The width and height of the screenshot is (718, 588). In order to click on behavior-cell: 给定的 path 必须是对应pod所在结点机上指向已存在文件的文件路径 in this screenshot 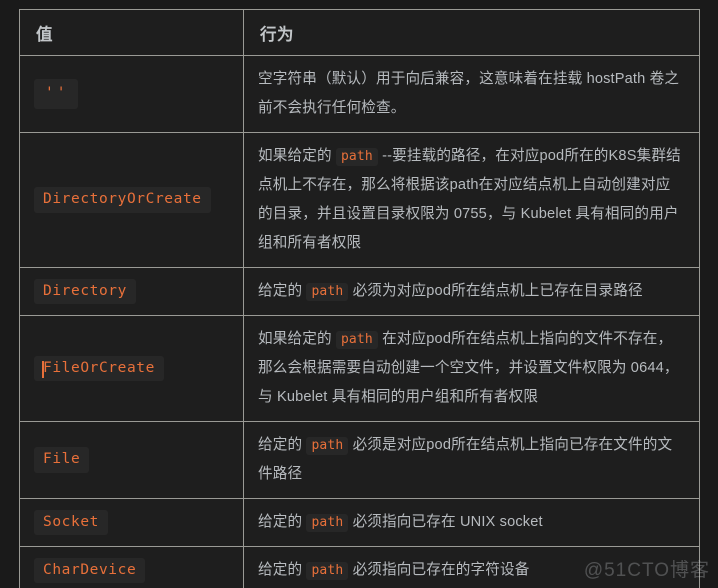, I will do `click(471, 460)`.